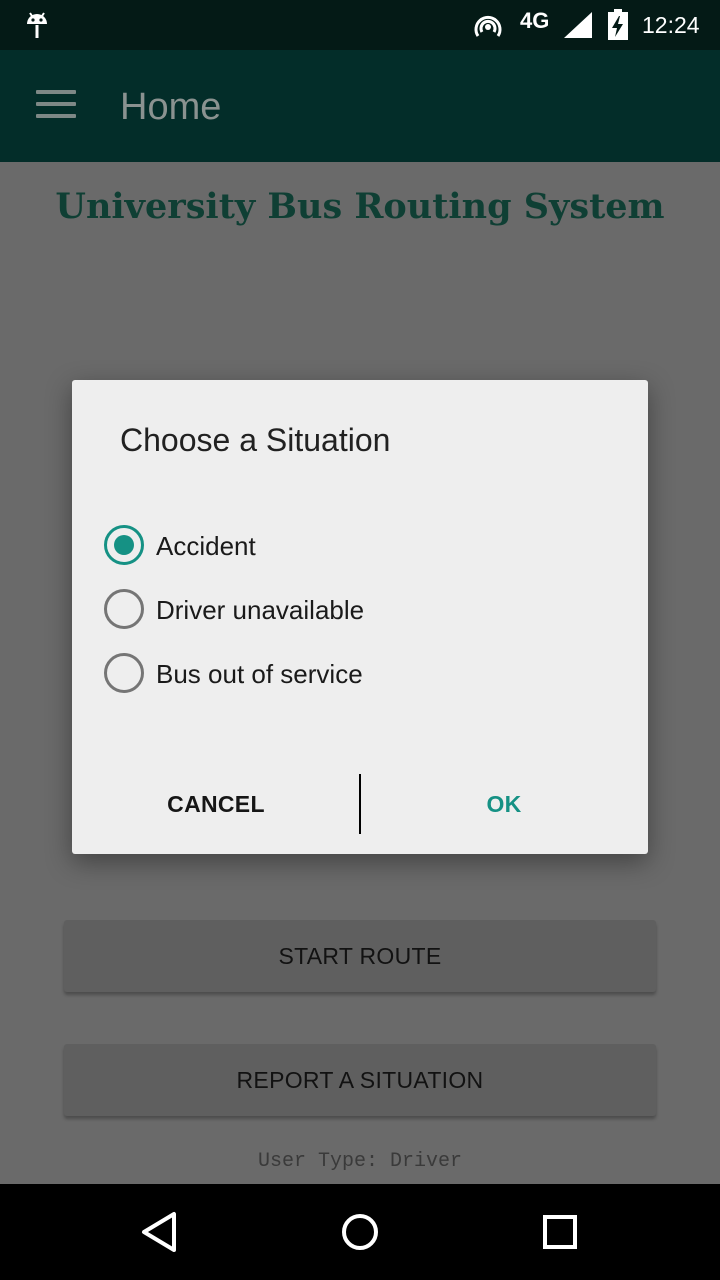  What do you see at coordinates (37, 25) in the screenshot?
I see `android-debug-icon` at bounding box center [37, 25].